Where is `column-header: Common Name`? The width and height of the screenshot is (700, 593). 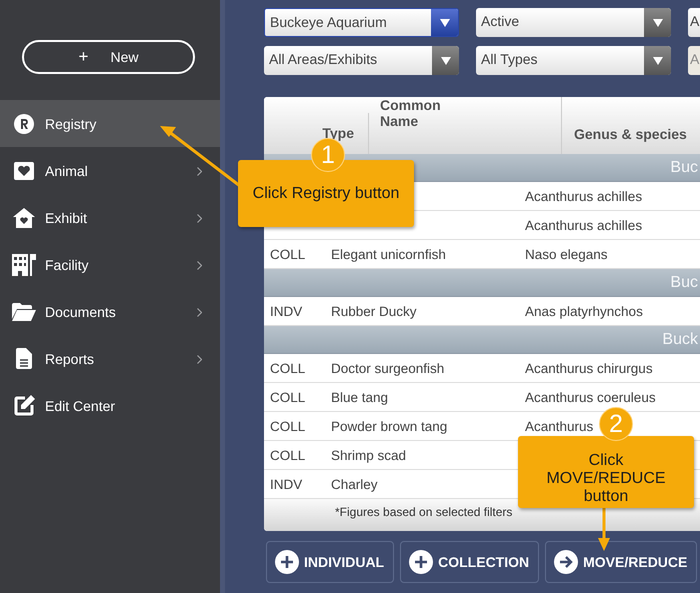
column-header: Common Name is located at coordinates (410, 114).